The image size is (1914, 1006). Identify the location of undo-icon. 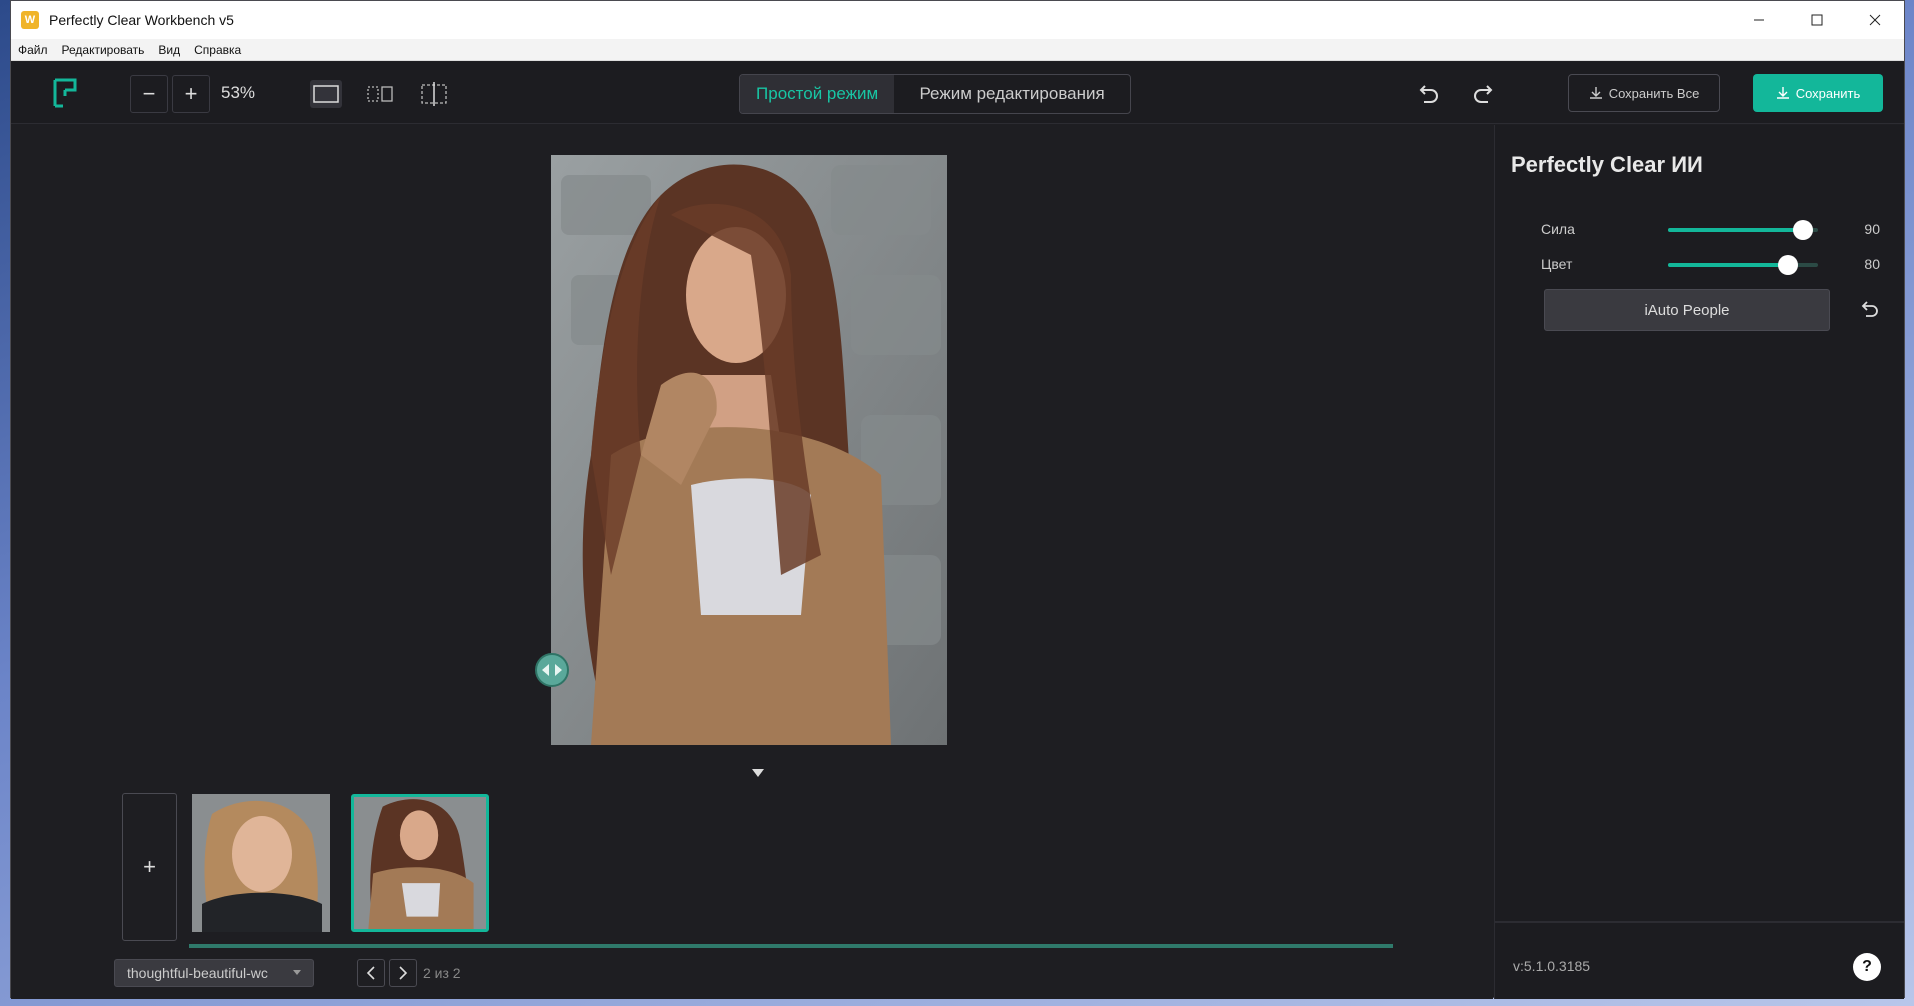
(1428, 94).